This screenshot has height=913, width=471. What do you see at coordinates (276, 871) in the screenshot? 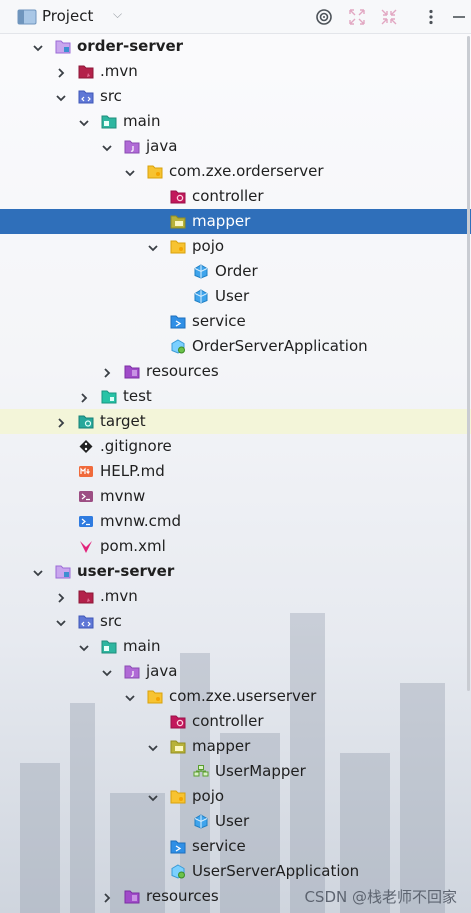
I see `tree-node-label: UserServerApplication` at bounding box center [276, 871].